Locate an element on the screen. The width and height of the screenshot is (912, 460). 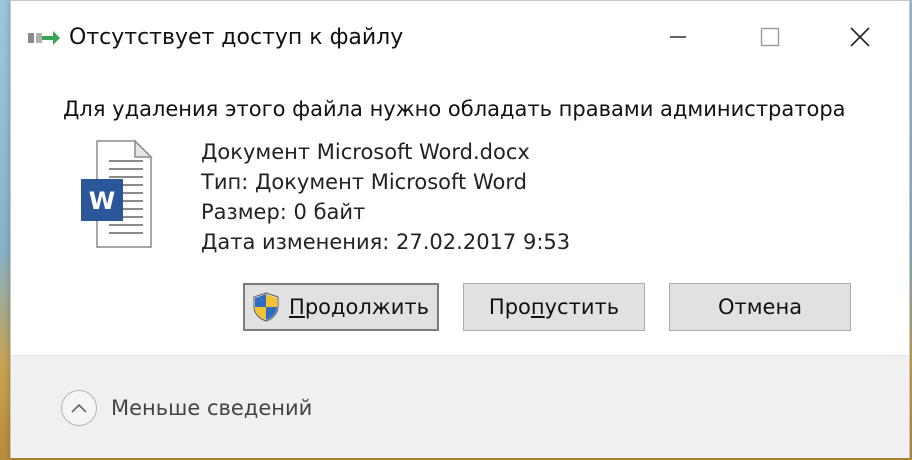
minimize-icon is located at coordinates (678, 37).